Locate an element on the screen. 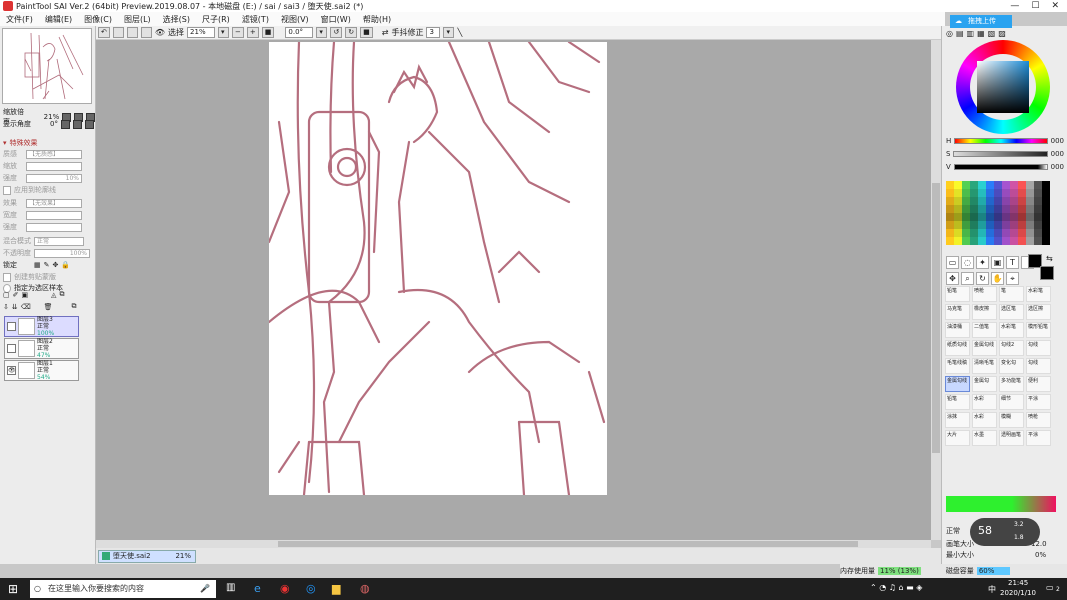 The image size is (1067, 600). lock-icon: 🔒 is located at coordinates (65, 265).